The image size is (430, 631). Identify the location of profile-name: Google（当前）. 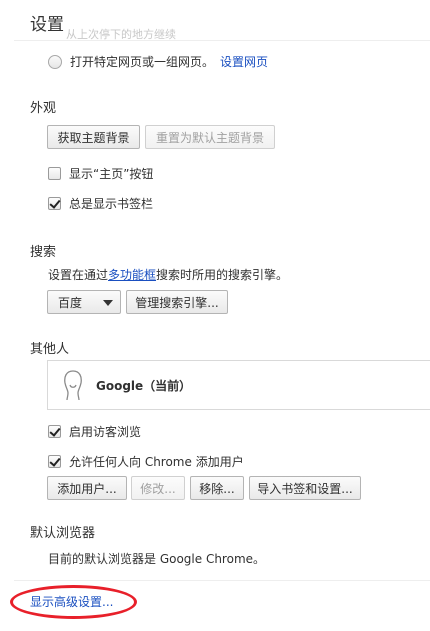
(144, 385).